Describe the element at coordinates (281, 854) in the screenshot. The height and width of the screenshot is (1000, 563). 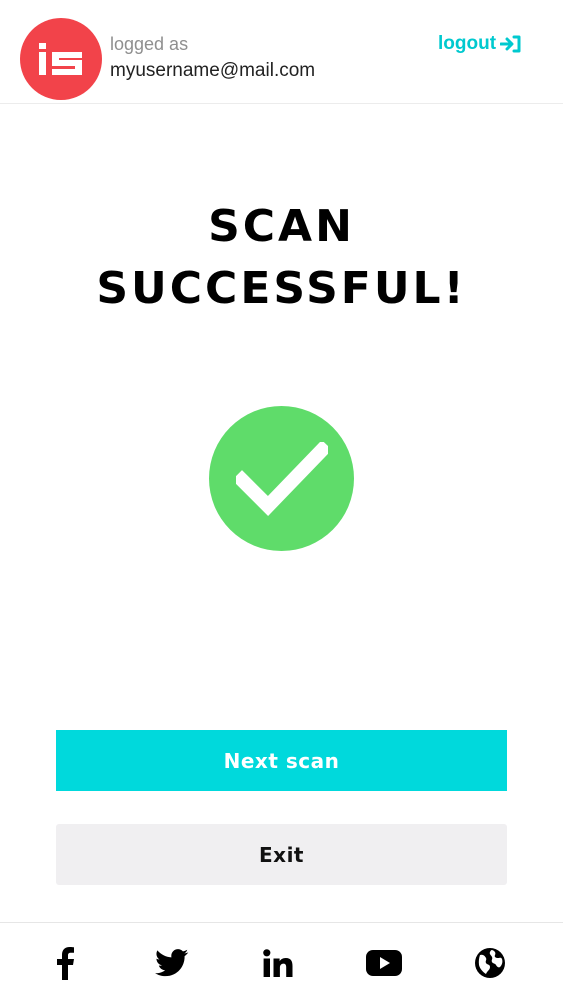
I see `exit-button: Exit` at that location.